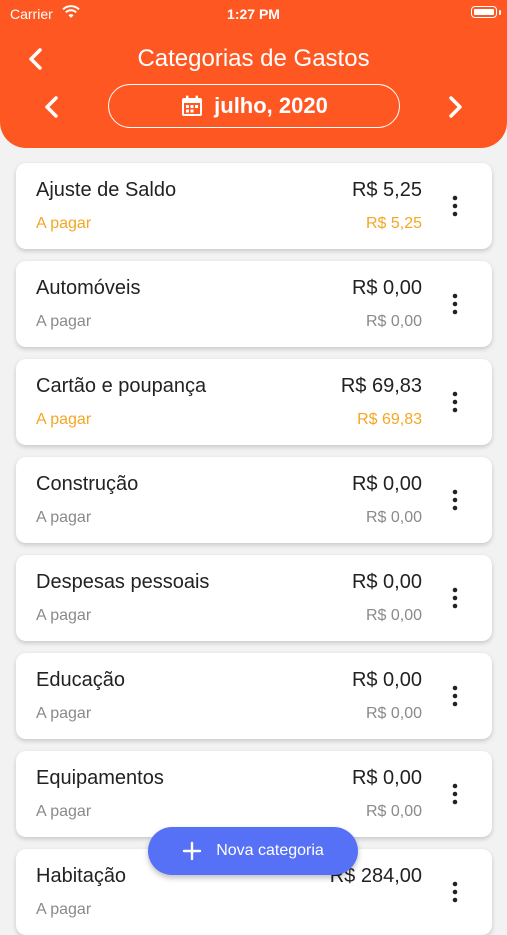  I want to click on category-amount: R$ 69,83, so click(381, 386).